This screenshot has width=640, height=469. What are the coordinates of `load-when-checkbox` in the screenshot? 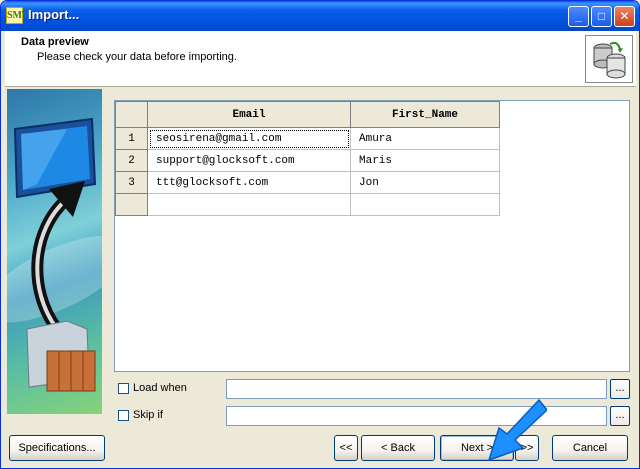 It's located at (123, 388).